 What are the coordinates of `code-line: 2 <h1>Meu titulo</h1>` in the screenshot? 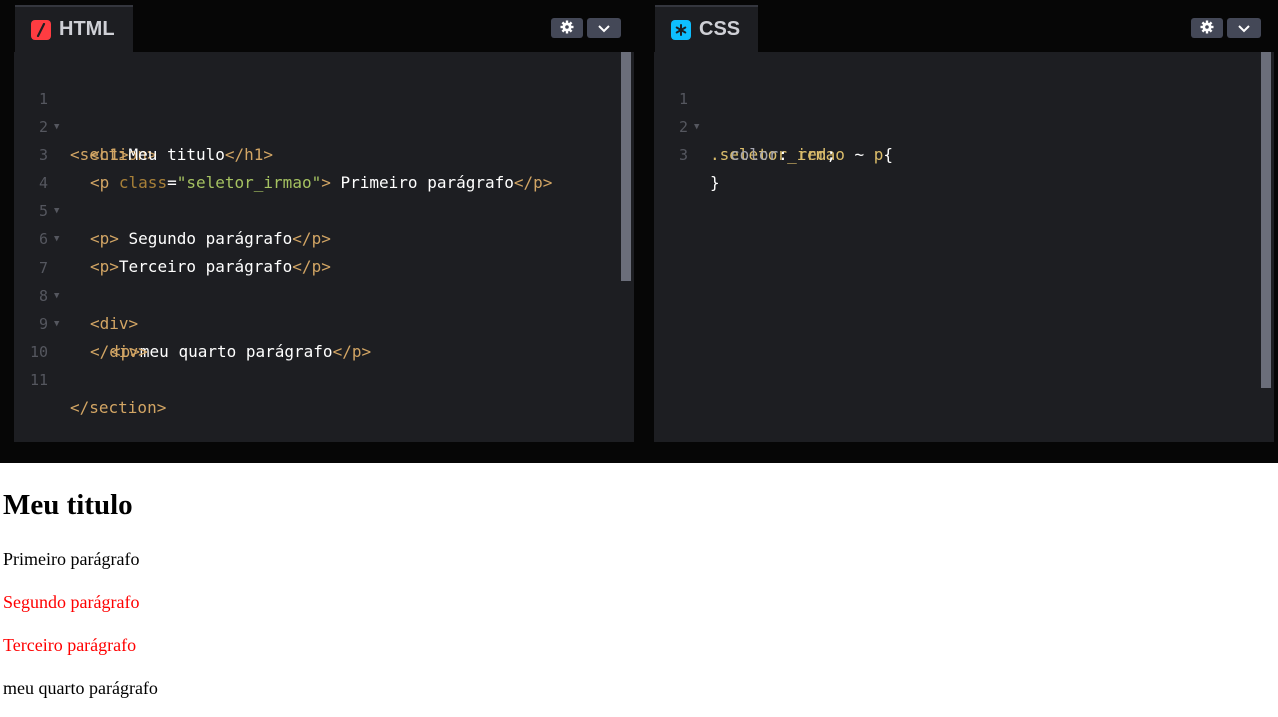 It's located at (156, 141).